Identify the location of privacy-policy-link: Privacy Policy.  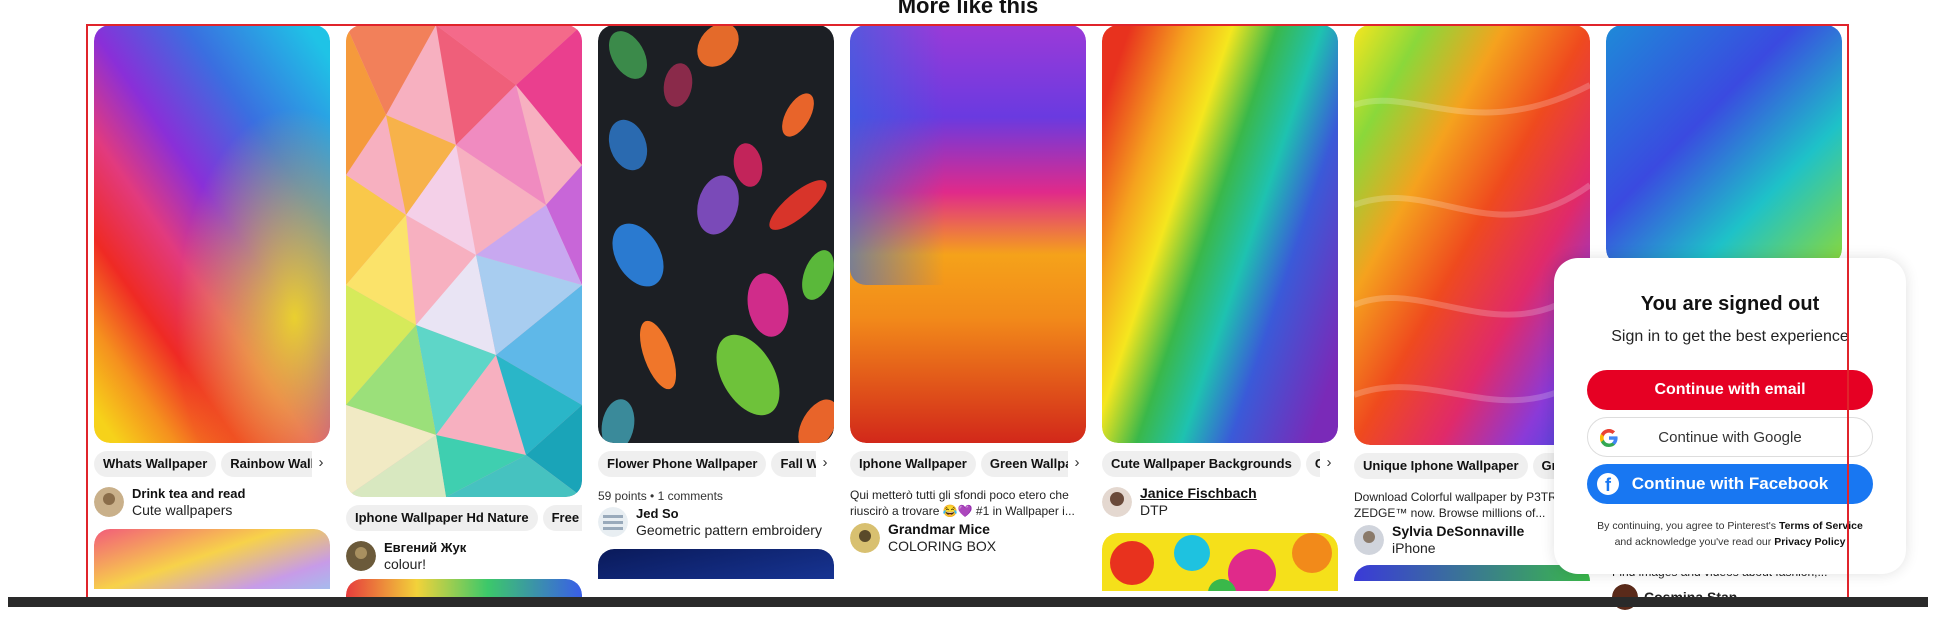
(1809, 542).